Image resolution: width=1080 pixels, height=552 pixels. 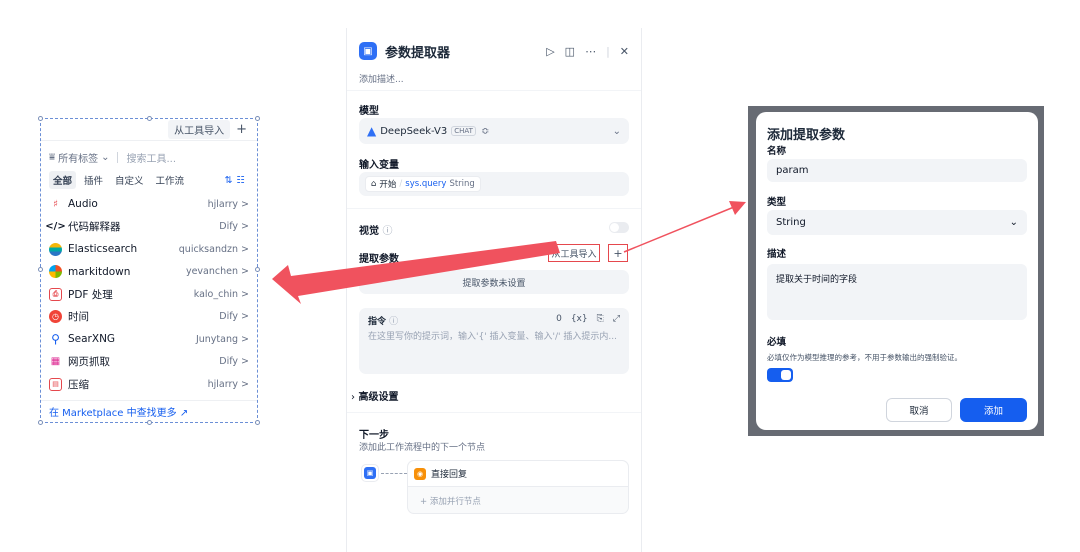 I want to click on annotation-arrows, so click(x=509, y=252).